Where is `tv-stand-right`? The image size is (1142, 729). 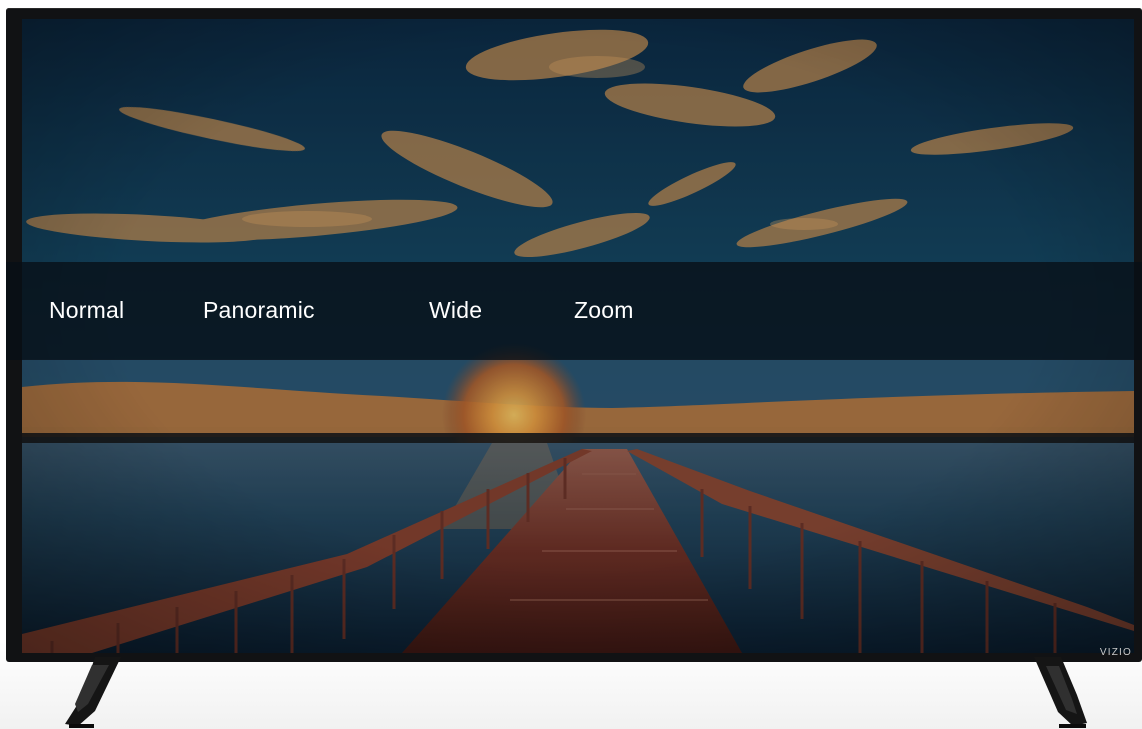 tv-stand-right is located at coordinates (1060, 692).